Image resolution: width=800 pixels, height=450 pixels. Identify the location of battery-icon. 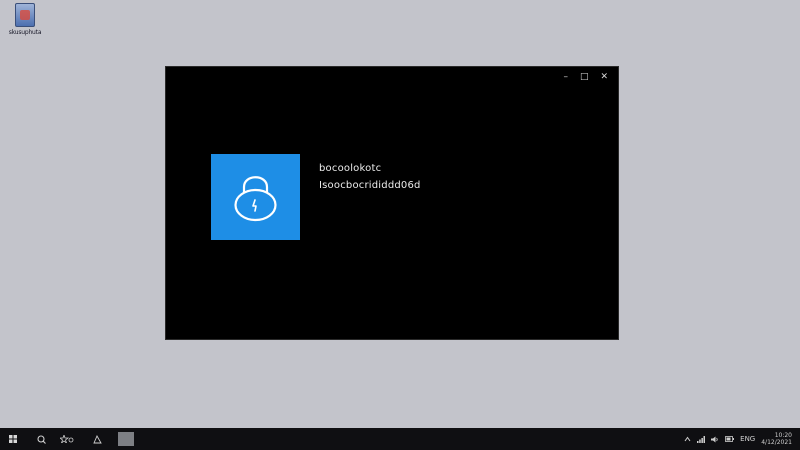
(730, 439).